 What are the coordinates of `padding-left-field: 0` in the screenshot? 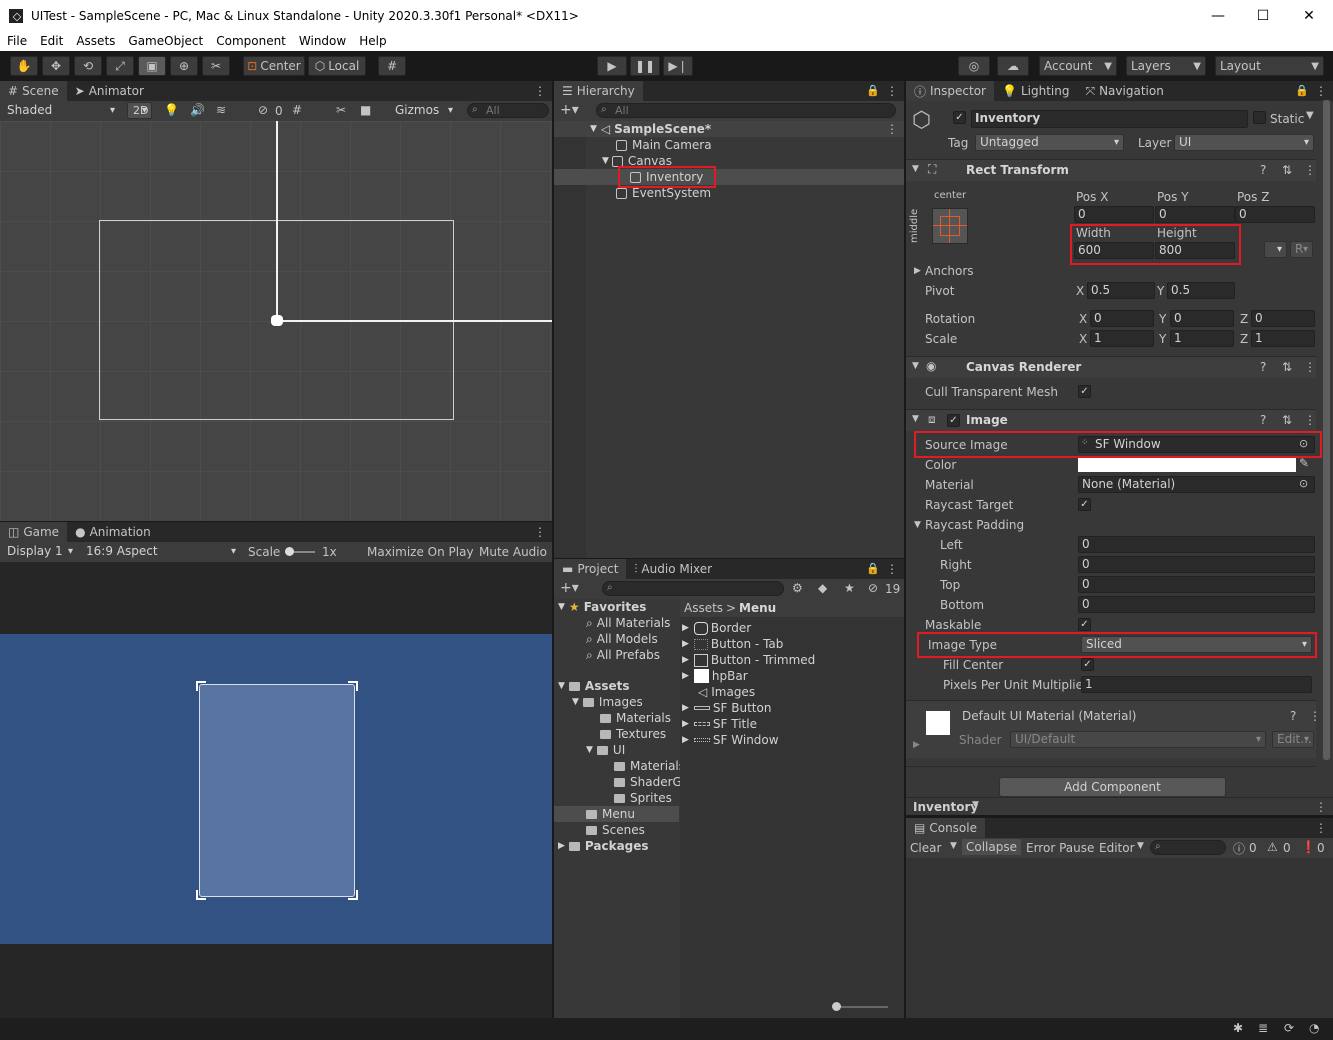 It's located at (1196, 544).